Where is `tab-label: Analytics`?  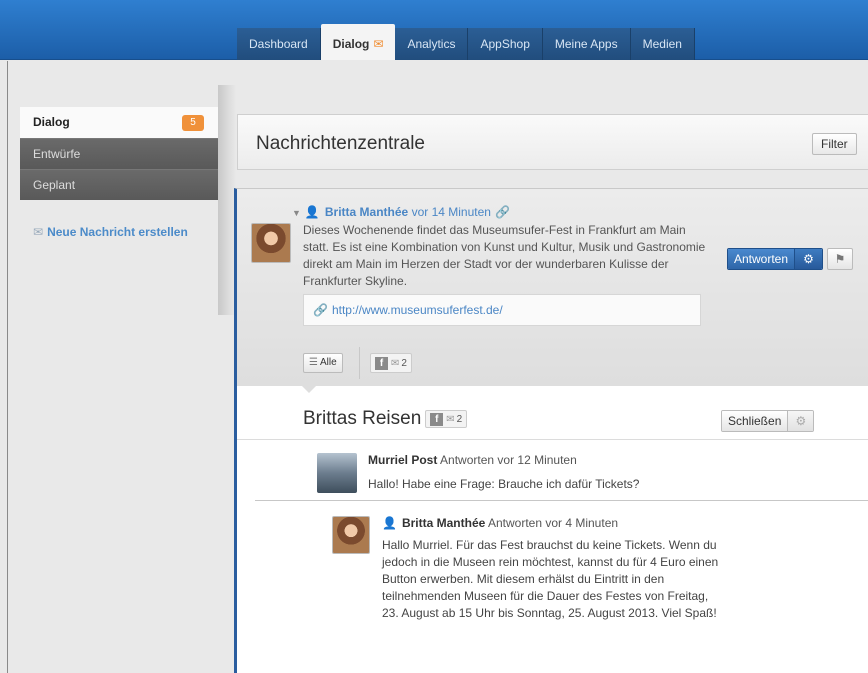 tab-label: Analytics is located at coordinates (431, 44).